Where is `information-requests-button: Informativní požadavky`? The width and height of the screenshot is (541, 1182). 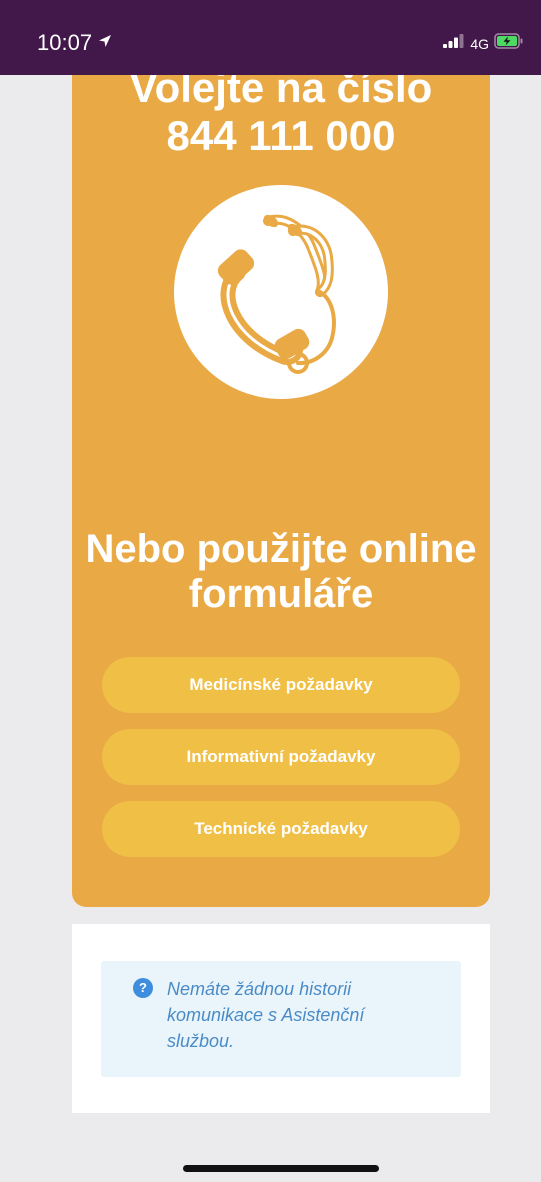
information-requests-button: Informativní požadavky is located at coordinates (281, 757).